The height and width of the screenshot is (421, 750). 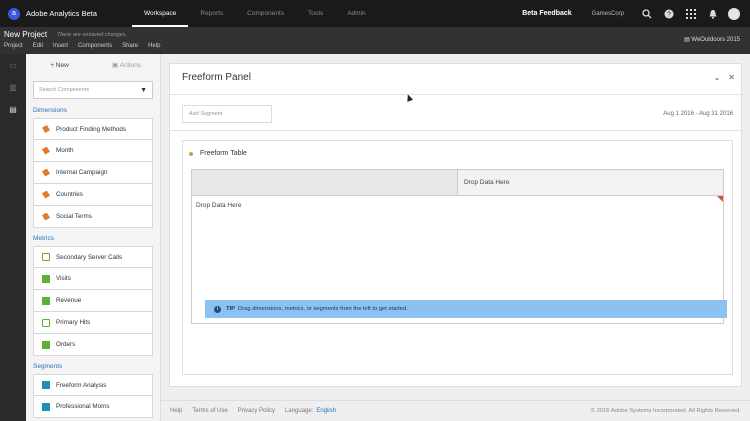 What do you see at coordinates (211, 13) in the screenshot?
I see `nav-reports: Reports` at bounding box center [211, 13].